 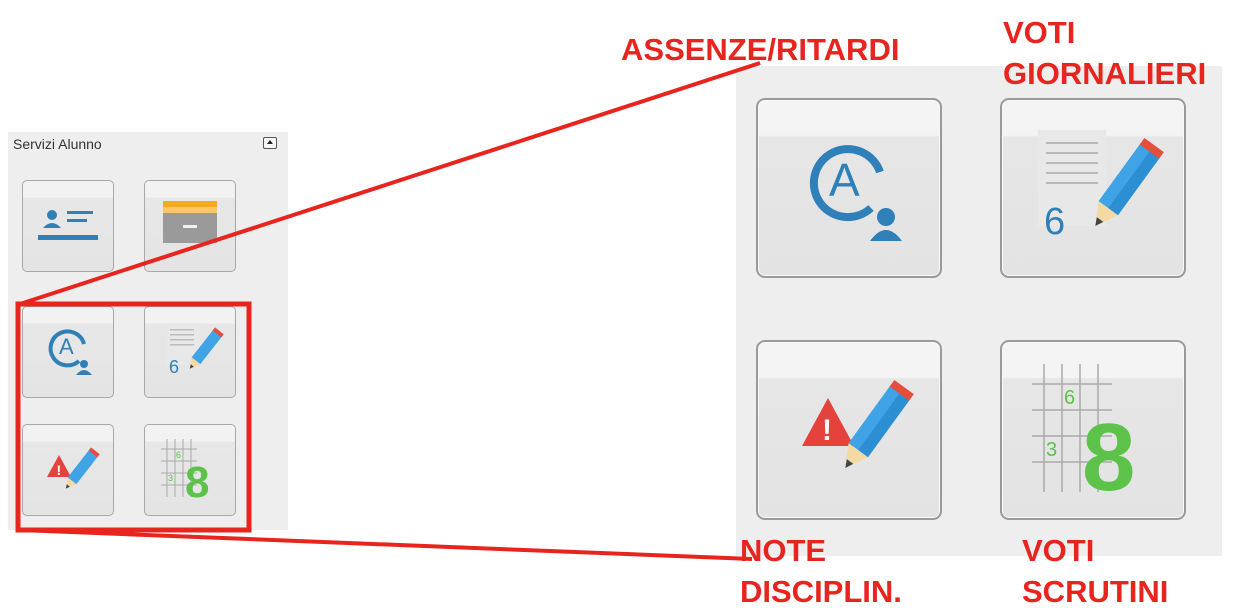 I want to click on archivio-tile, so click(x=190, y=226).